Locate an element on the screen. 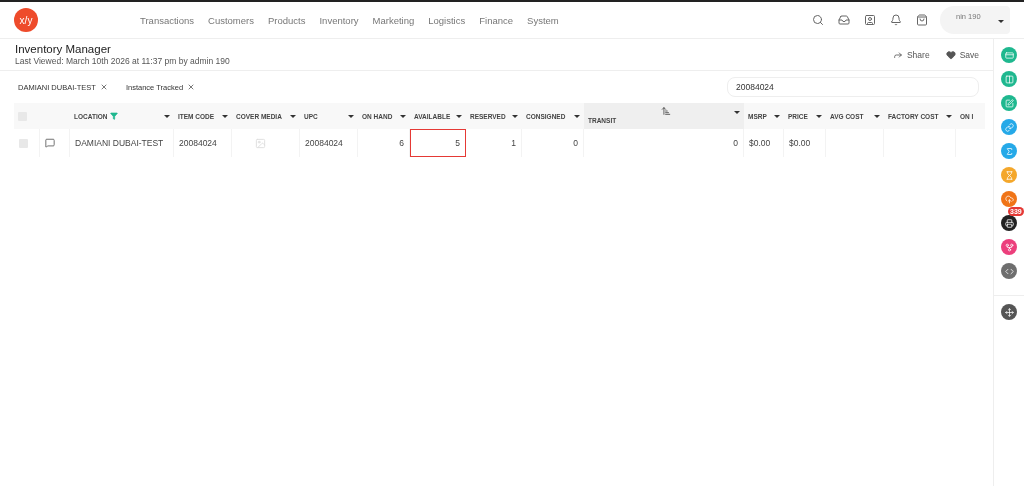 The image size is (1024, 486). nav-link: System is located at coordinates (543, 20).